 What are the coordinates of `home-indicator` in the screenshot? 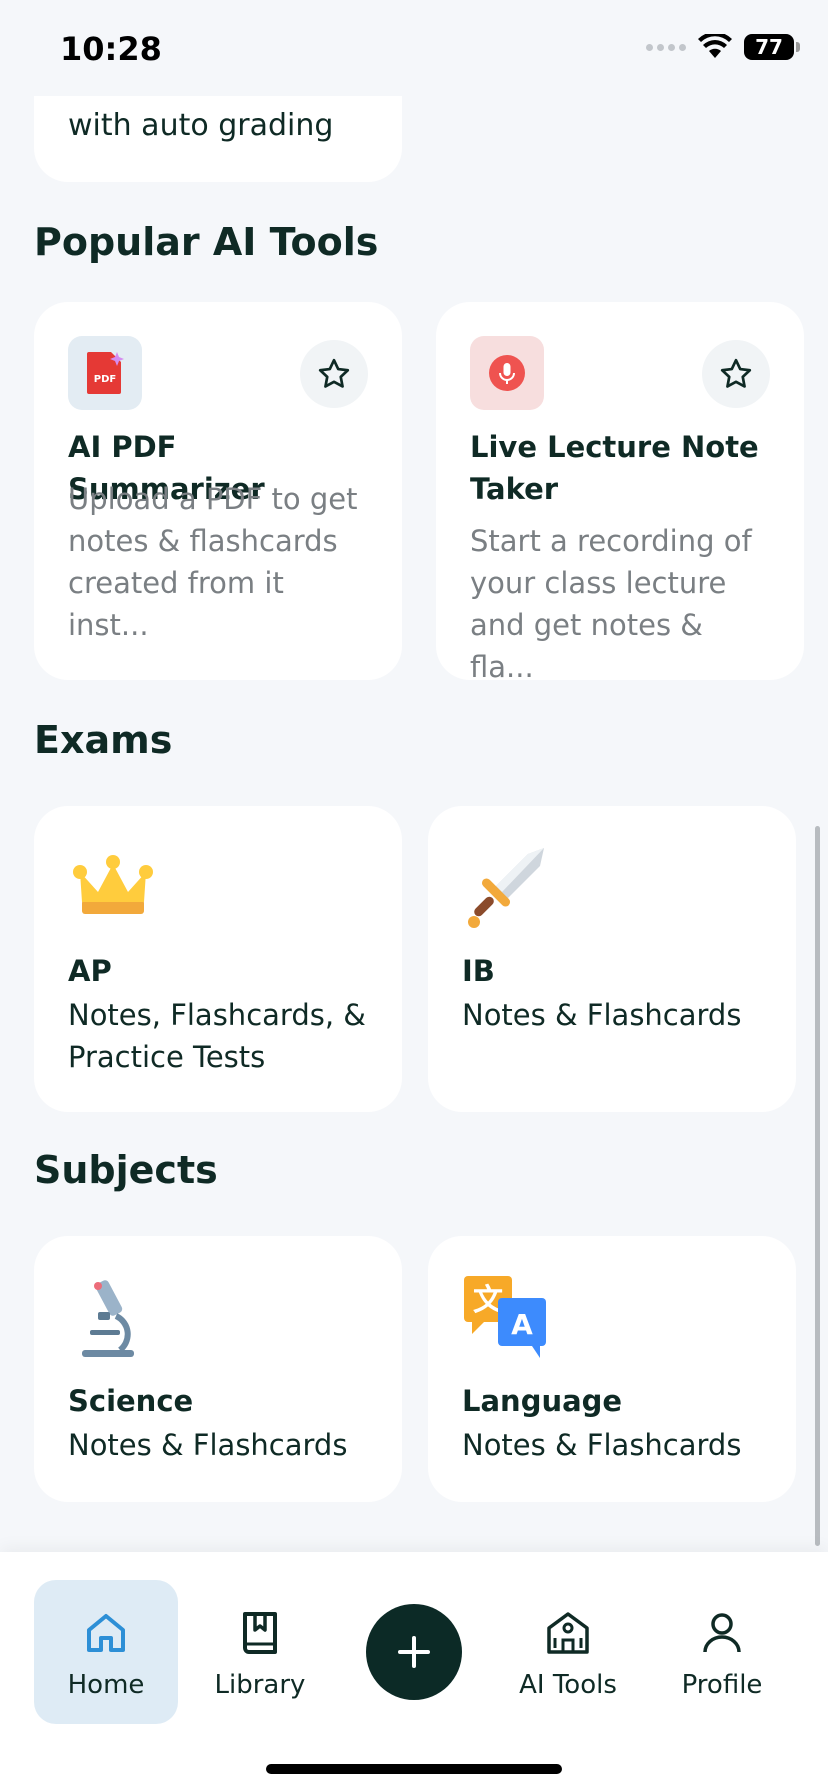 It's located at (414, 1769).